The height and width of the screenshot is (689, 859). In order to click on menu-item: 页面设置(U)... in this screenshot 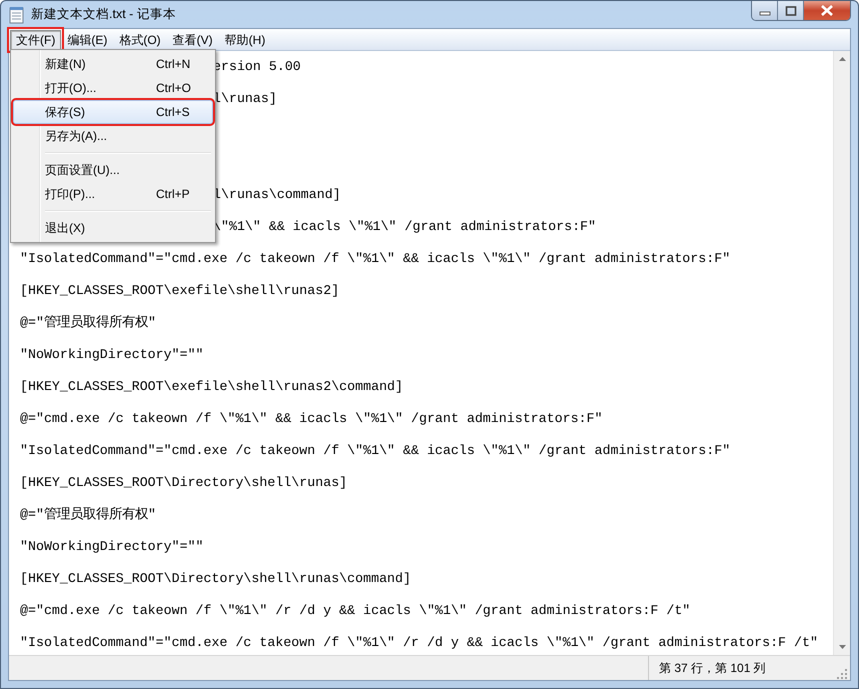, I will do `click(113, 170)`.